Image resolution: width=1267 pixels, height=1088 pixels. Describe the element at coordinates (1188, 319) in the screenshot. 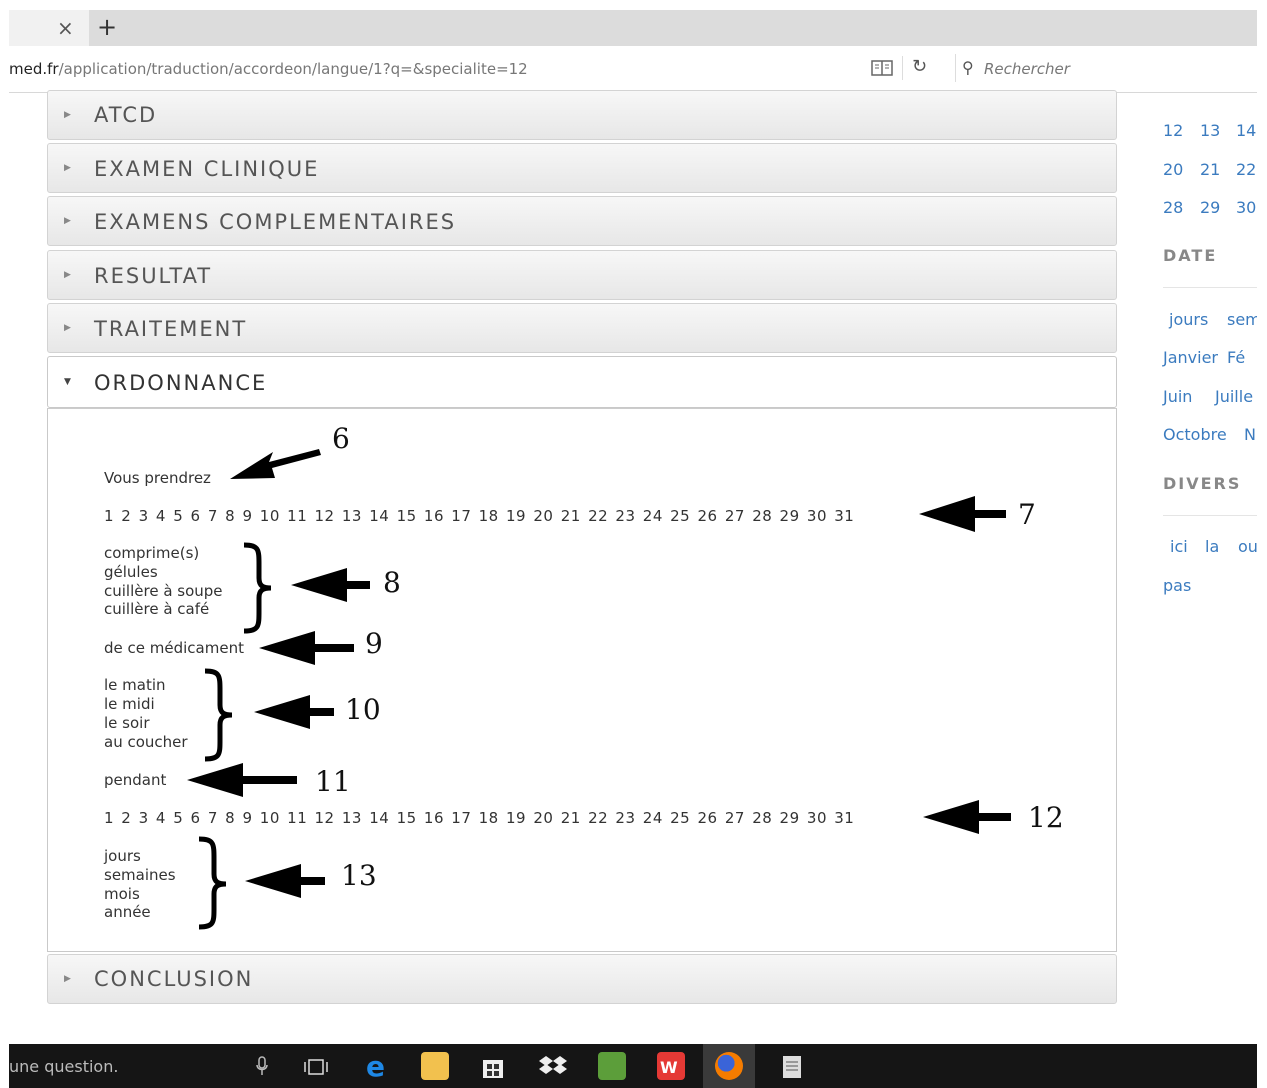

I see `date-link: jours` at that location.